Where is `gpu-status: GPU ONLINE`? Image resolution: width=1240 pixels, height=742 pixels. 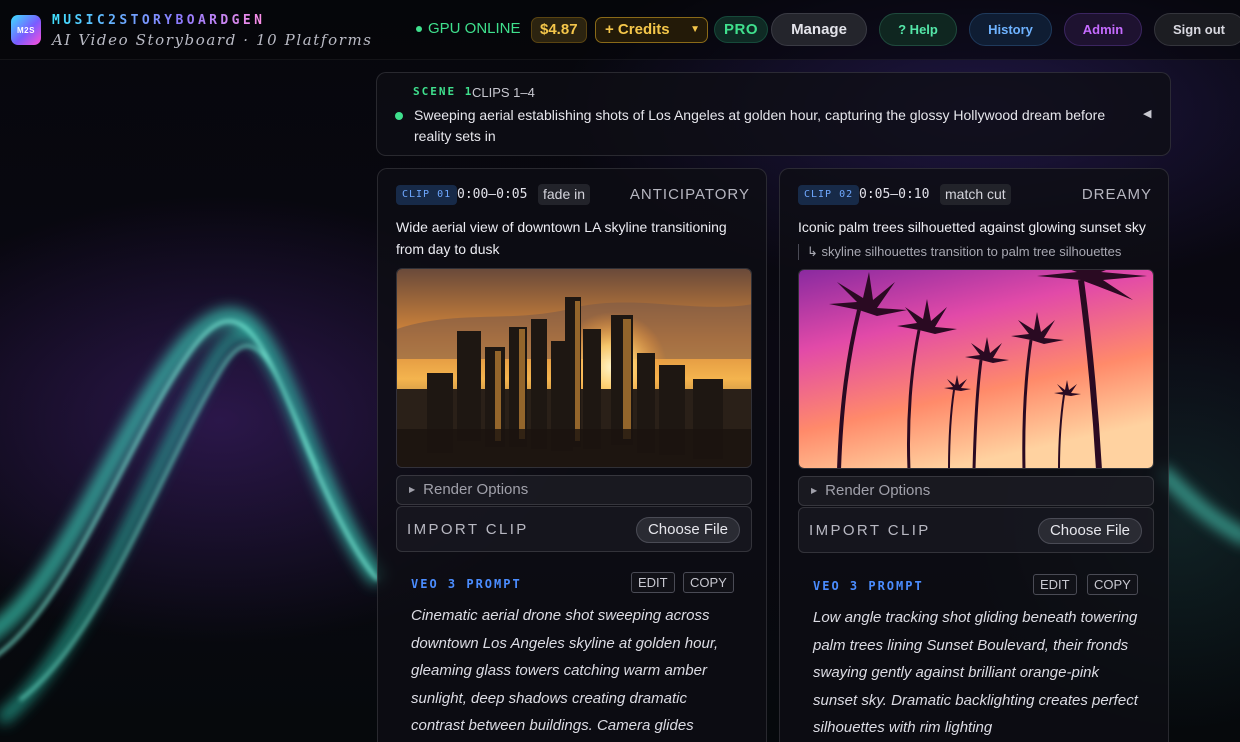 gpu-status: GPU ONLINE is located at coordinates (468, 28).